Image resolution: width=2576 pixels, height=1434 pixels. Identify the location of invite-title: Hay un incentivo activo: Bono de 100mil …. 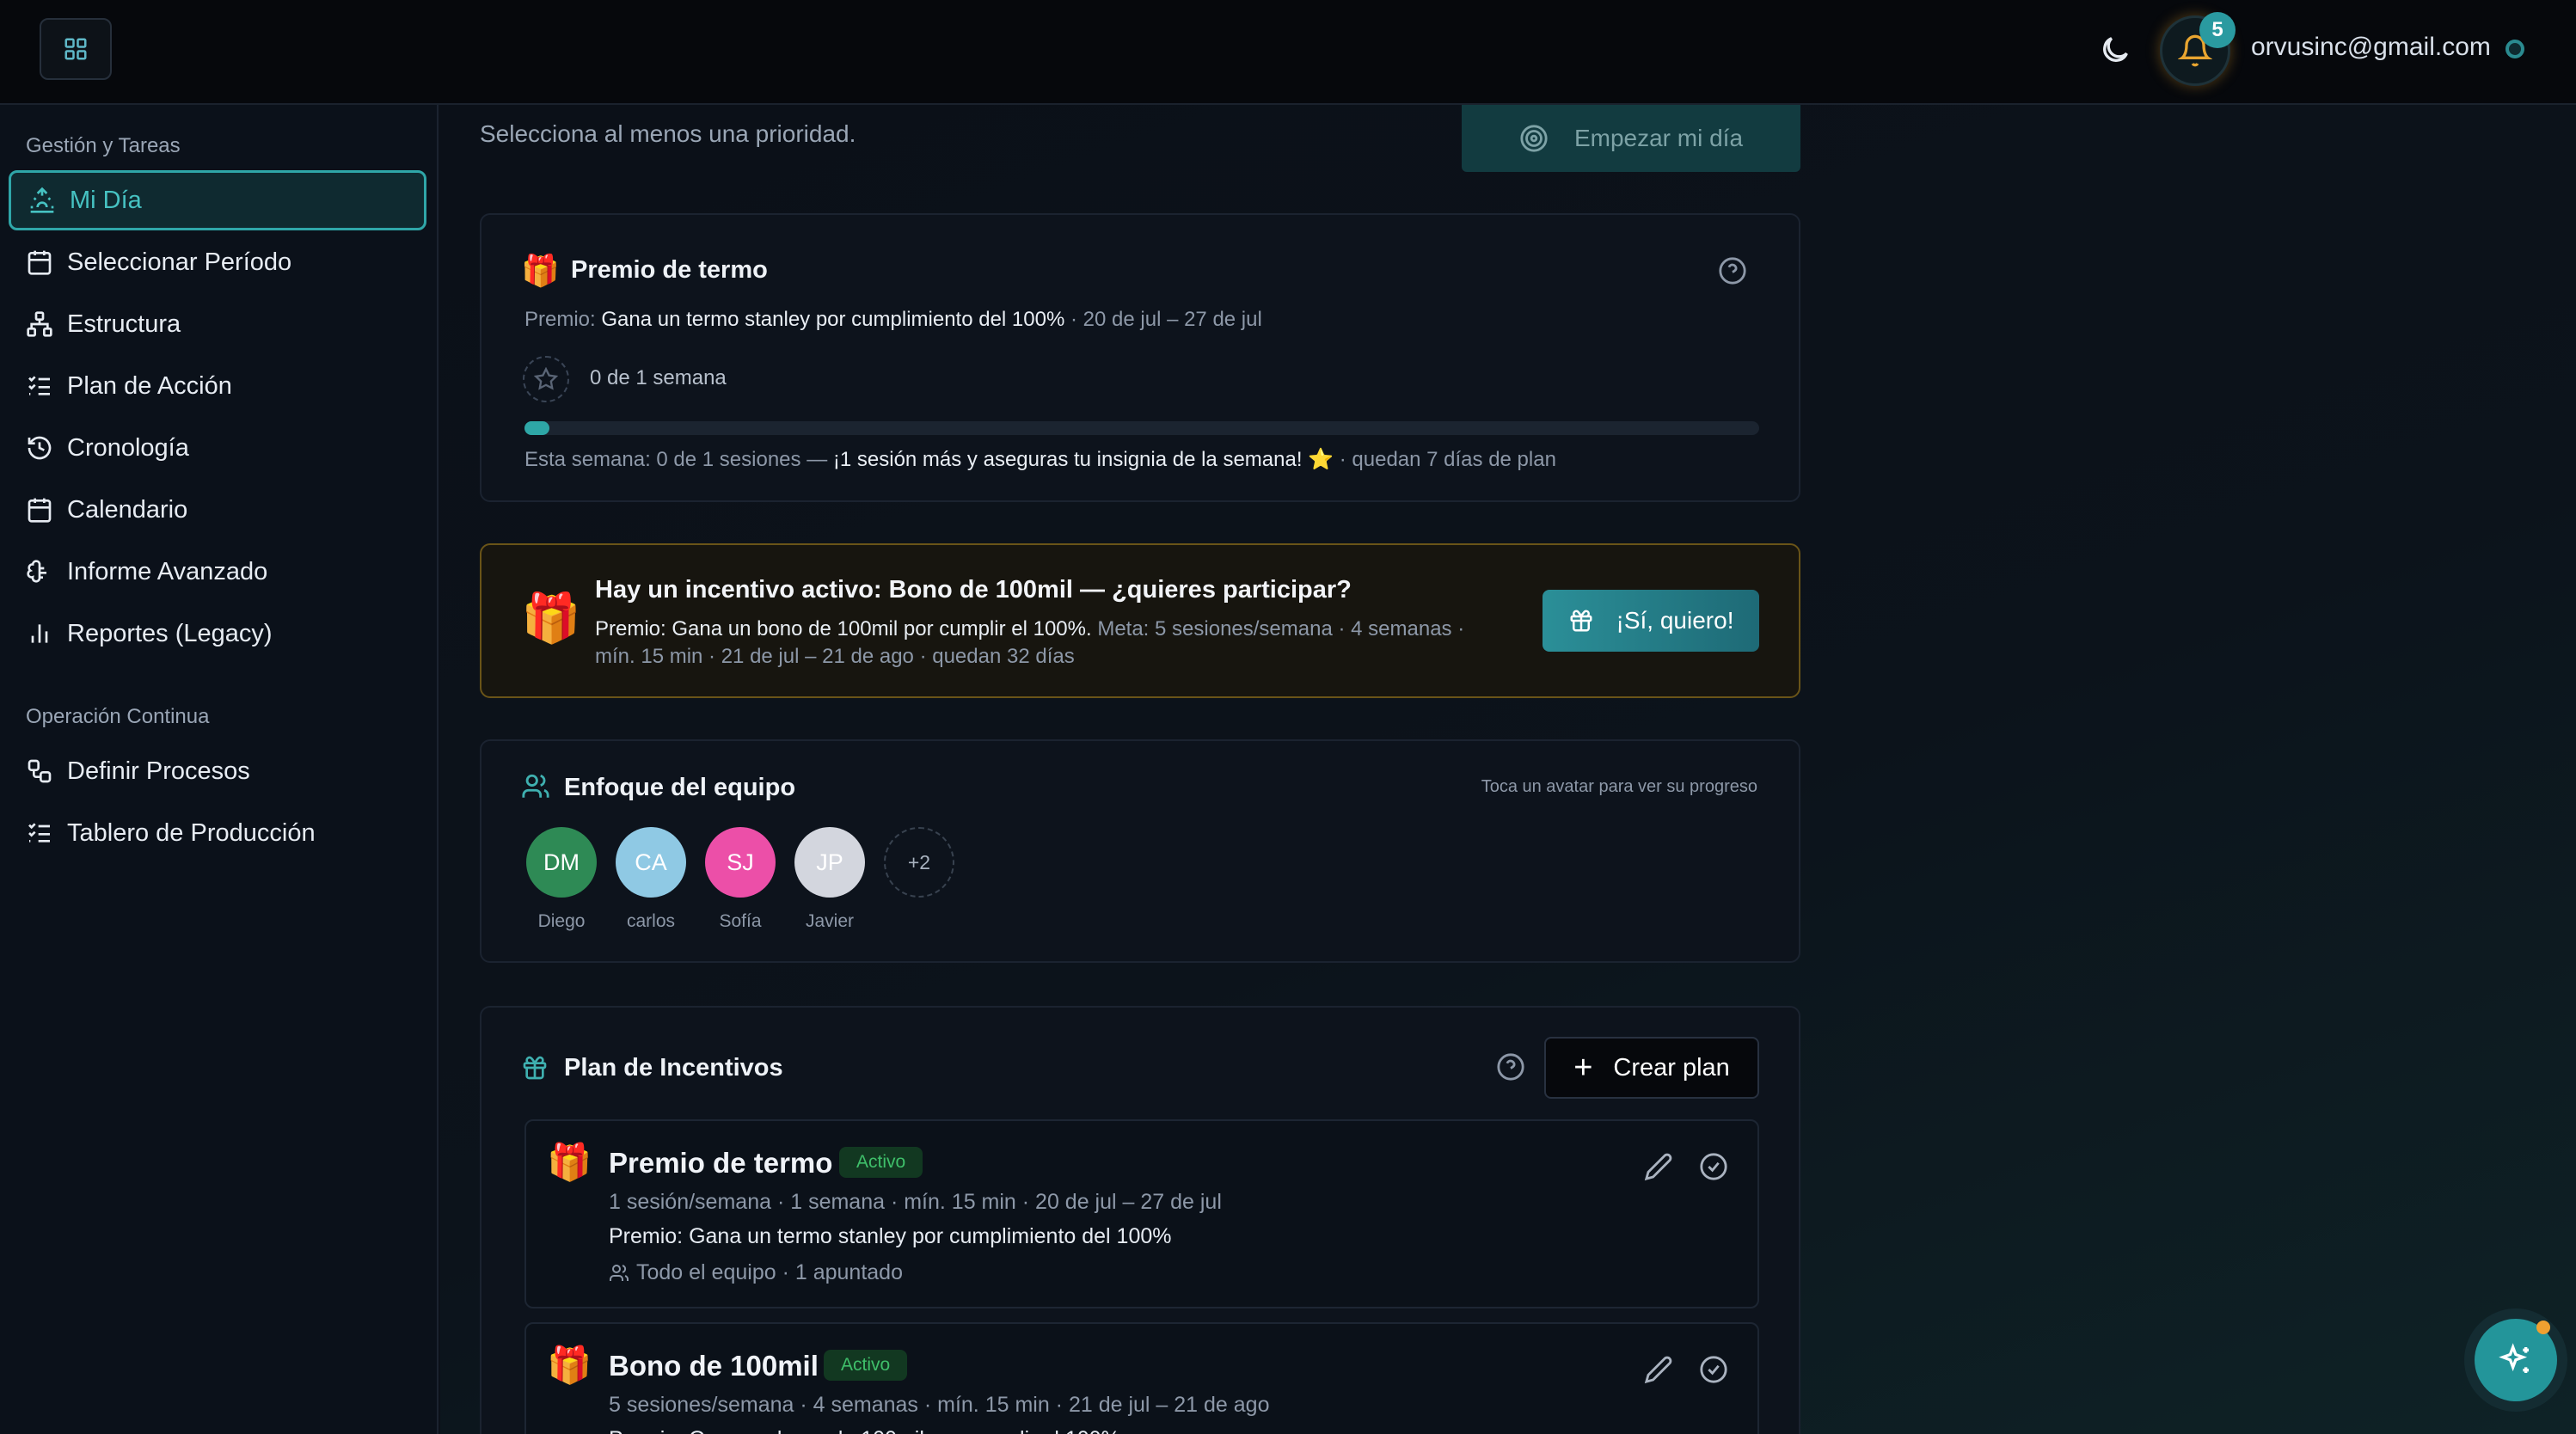
(973, 590).